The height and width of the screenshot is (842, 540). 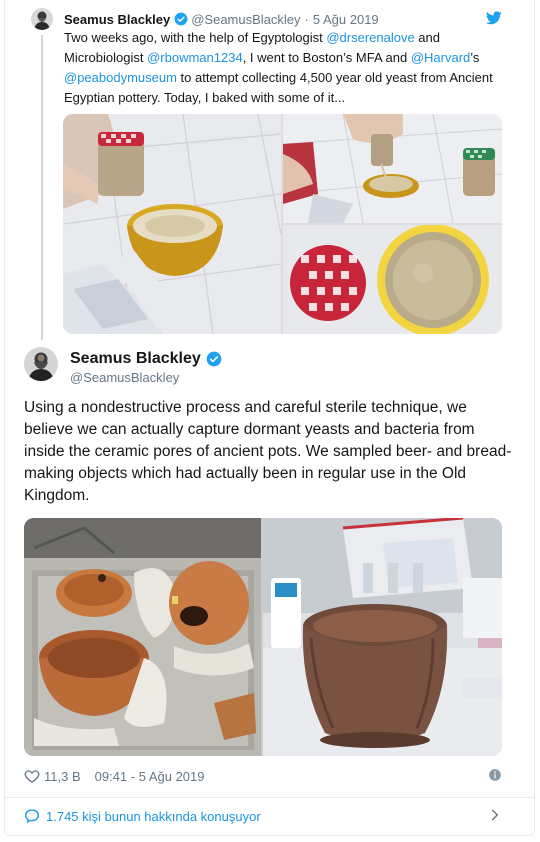 What do you see at coordinates (32, 776) in the screenshot?
I see `heart-icon` at bounding box center [32, 776].